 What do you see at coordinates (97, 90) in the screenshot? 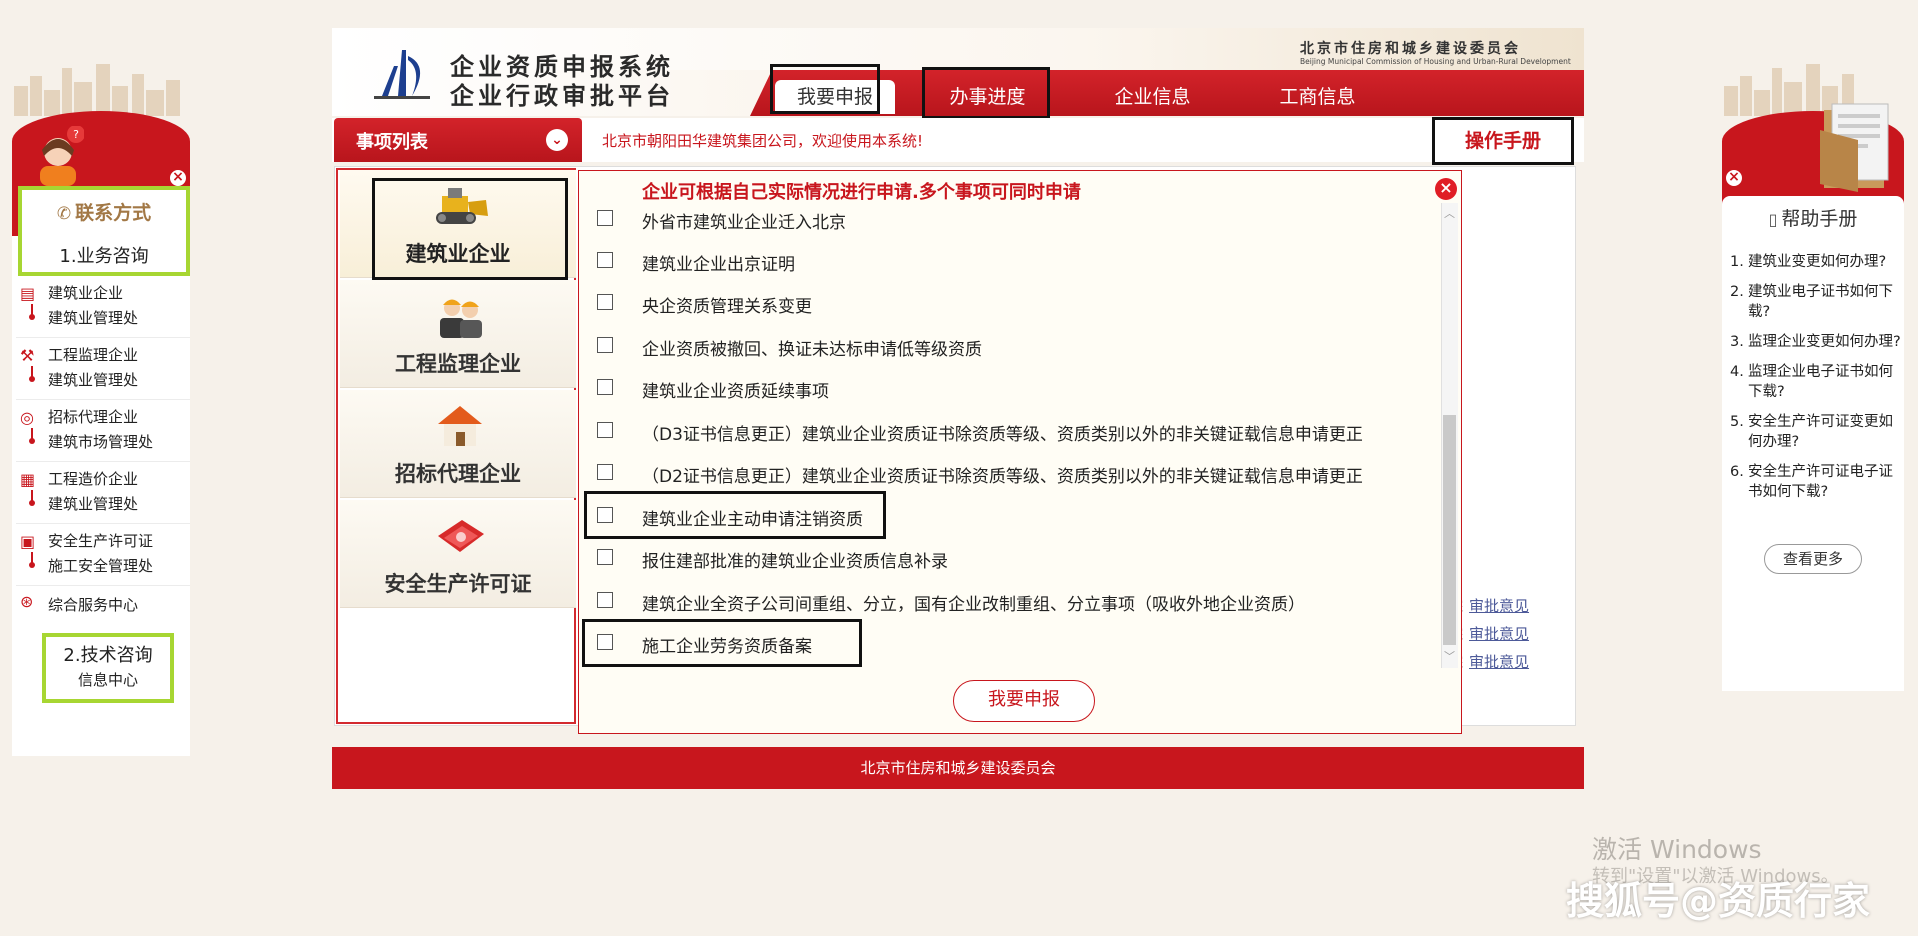
I see `skyline-decoration` at bounding box center [97, 90].